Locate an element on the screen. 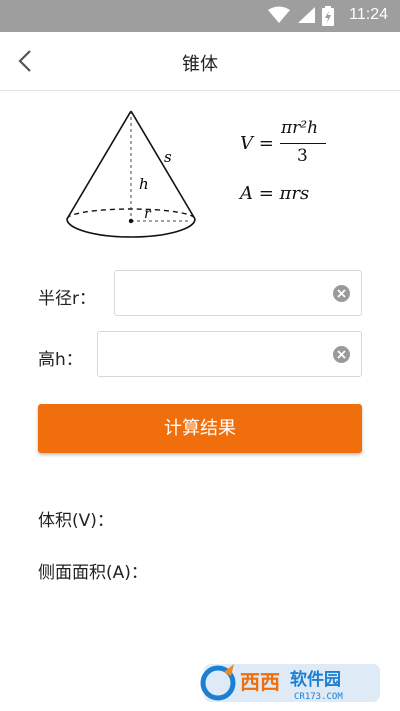 The width and height of the screenshot is (400, 711). radius-input is located at coordinates (223, 293).